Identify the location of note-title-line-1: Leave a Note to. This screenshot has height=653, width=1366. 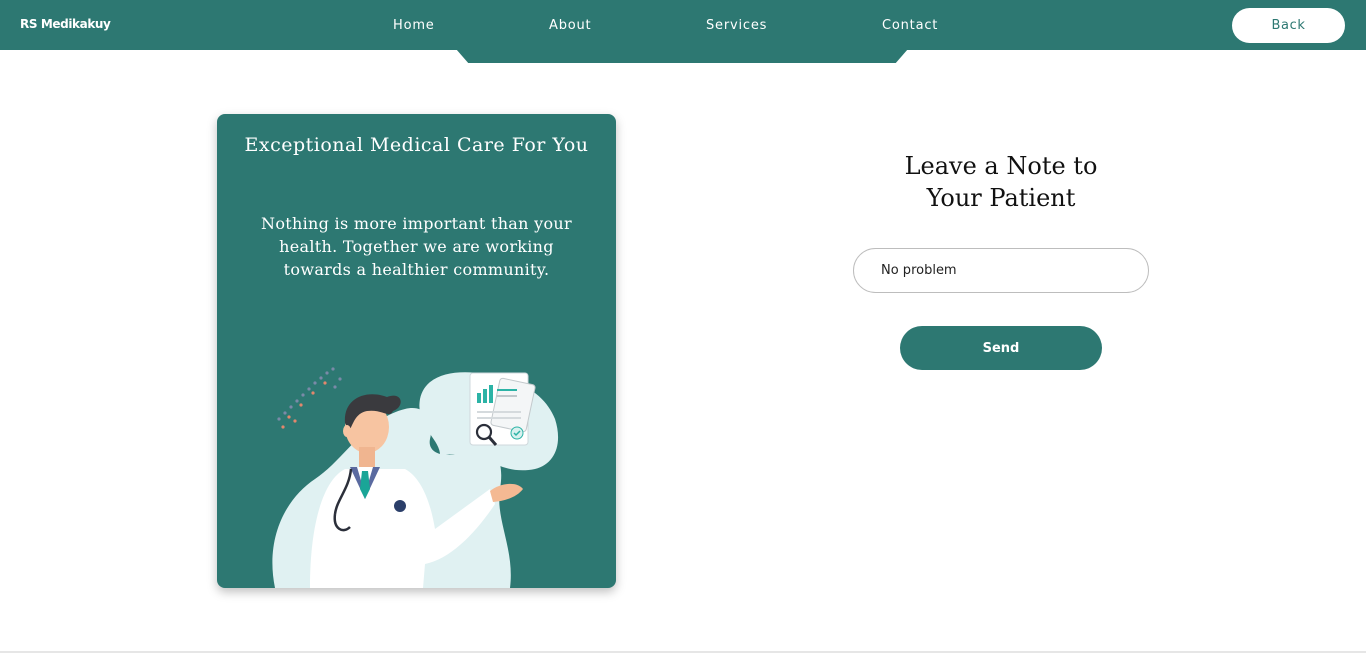
(1001, 166).